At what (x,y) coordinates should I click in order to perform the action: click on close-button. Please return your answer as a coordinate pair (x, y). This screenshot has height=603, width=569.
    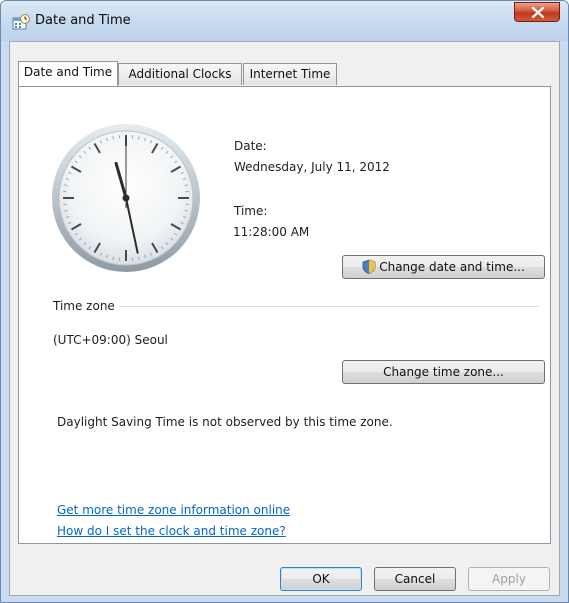
    Looking at the image, I should click on (537, 12).